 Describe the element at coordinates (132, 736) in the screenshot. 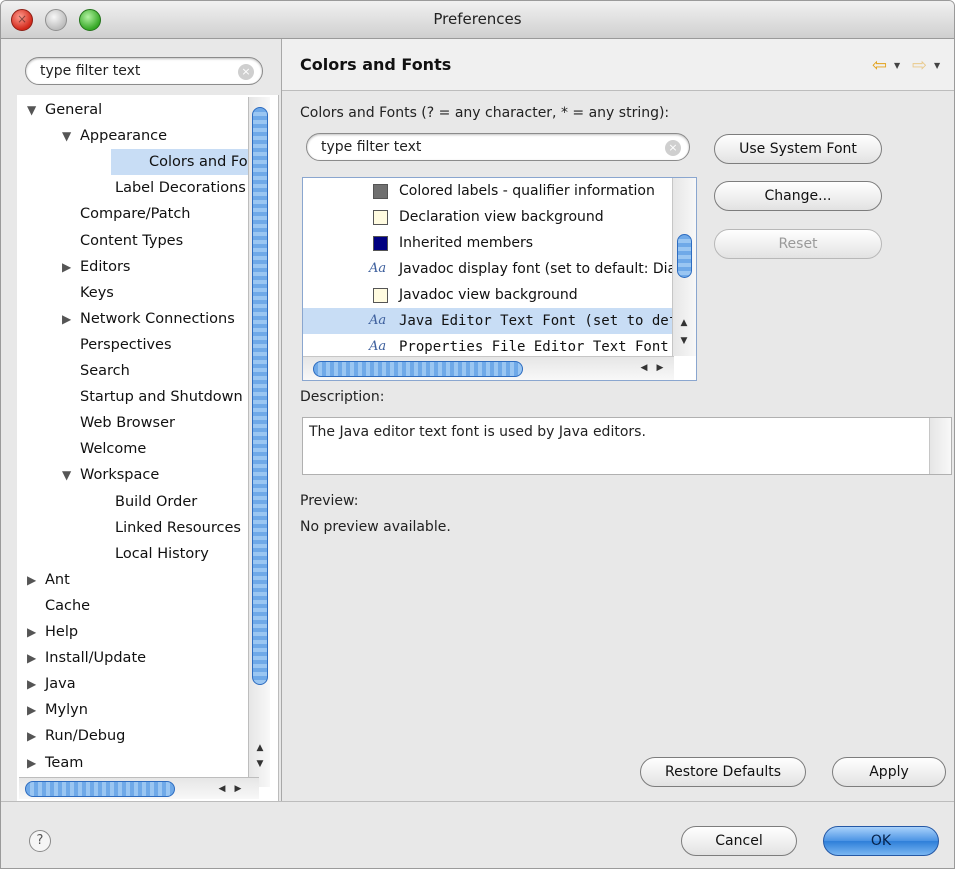

I see `tree-item: ▶ Run/Debug` at that location.